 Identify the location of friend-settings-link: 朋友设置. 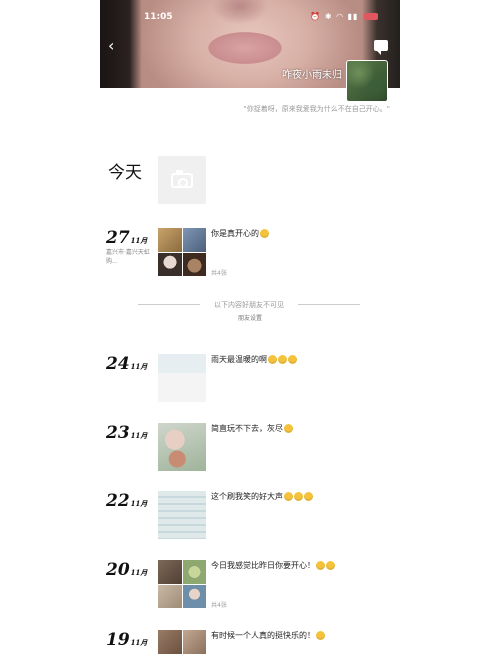
(250, 317).